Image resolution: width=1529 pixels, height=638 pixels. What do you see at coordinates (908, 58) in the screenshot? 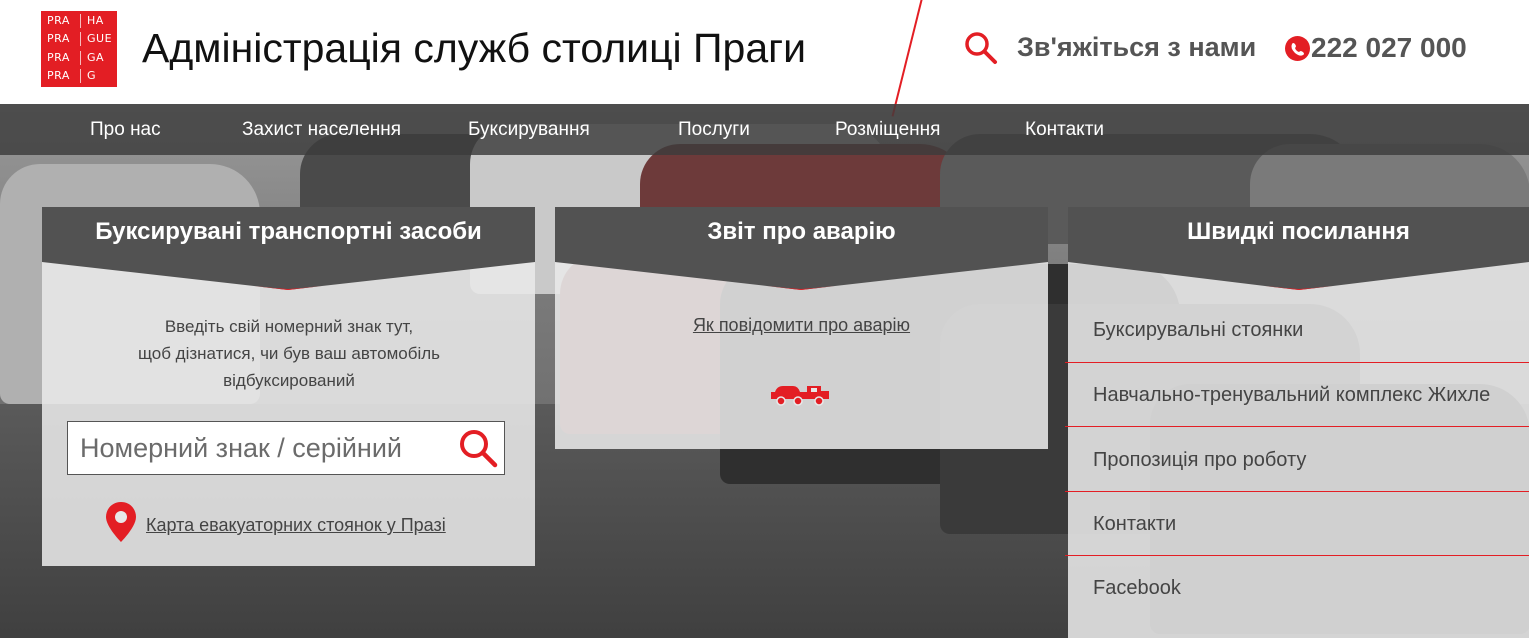
I see `decorative-diagonal-line` at bounding box center [908, 58].